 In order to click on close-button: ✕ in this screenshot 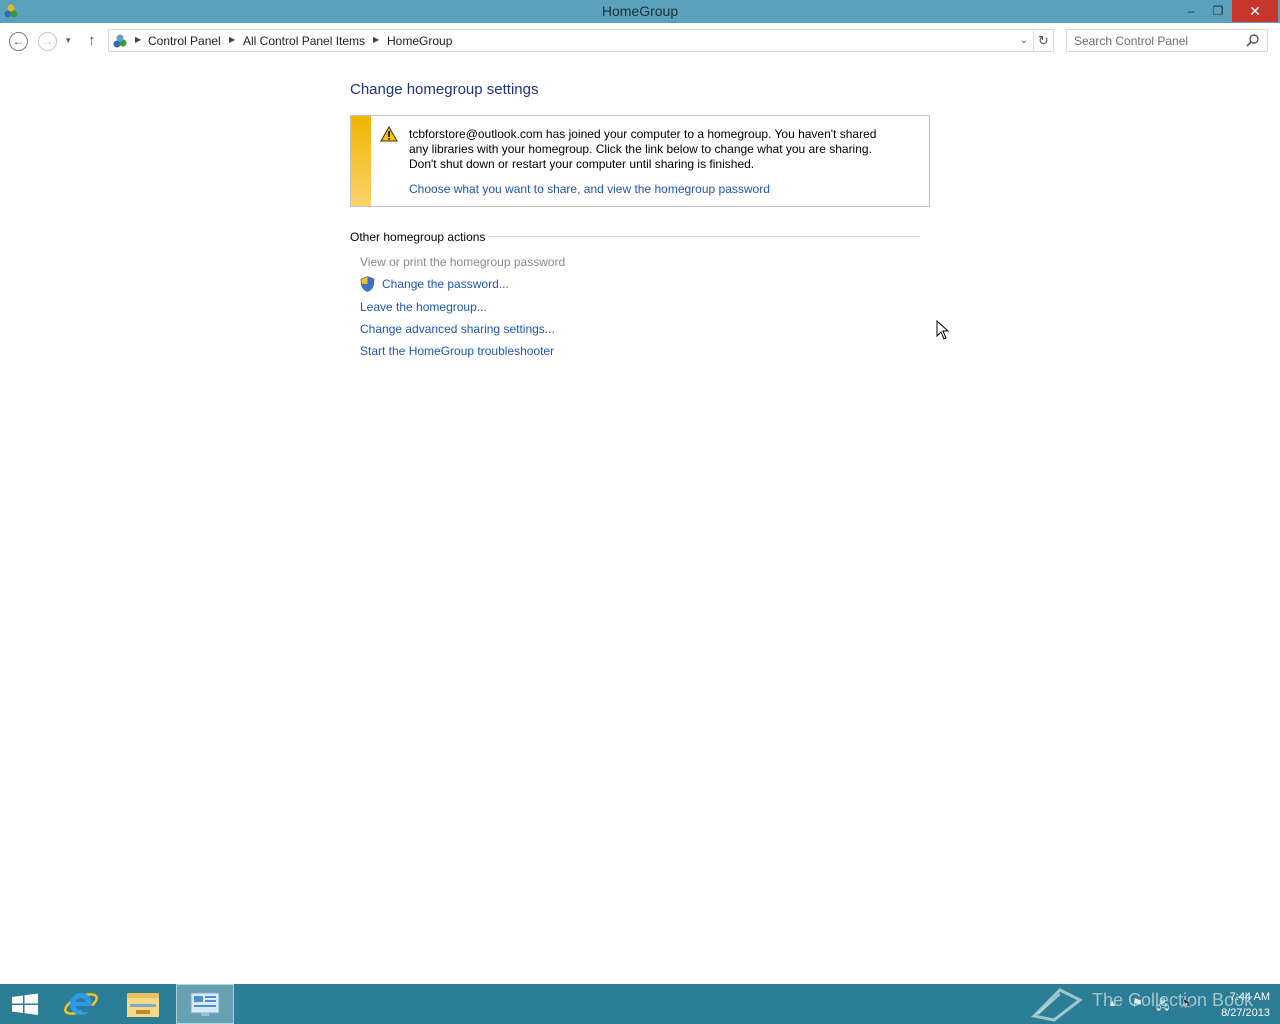, I will do `click(1255, 11)`.